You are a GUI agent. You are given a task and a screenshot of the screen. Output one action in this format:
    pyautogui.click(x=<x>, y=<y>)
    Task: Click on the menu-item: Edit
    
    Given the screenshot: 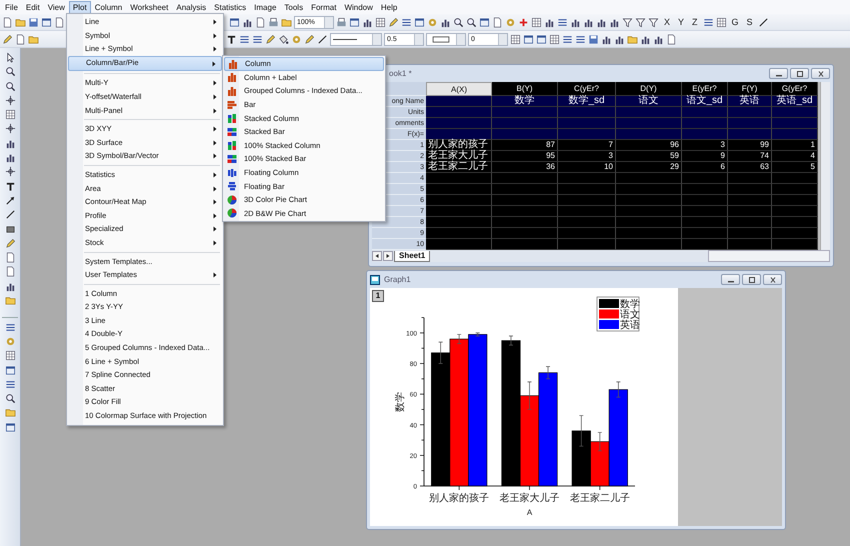 What is the action you would take?
    pyautogui.click(x=33, y=7)
    